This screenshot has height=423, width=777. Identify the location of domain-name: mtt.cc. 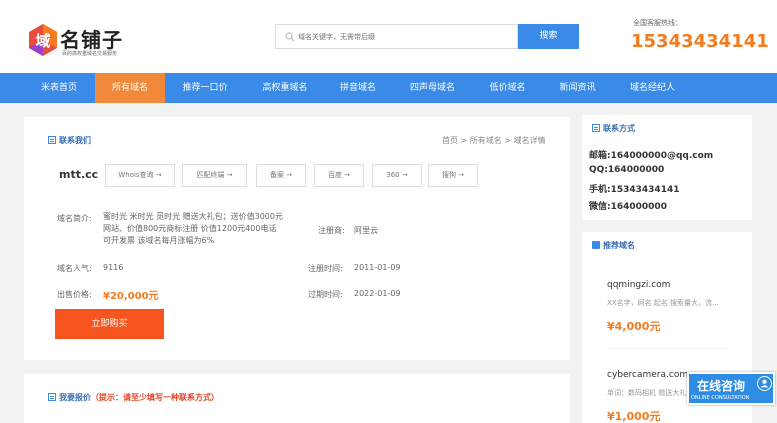
(79, 174).